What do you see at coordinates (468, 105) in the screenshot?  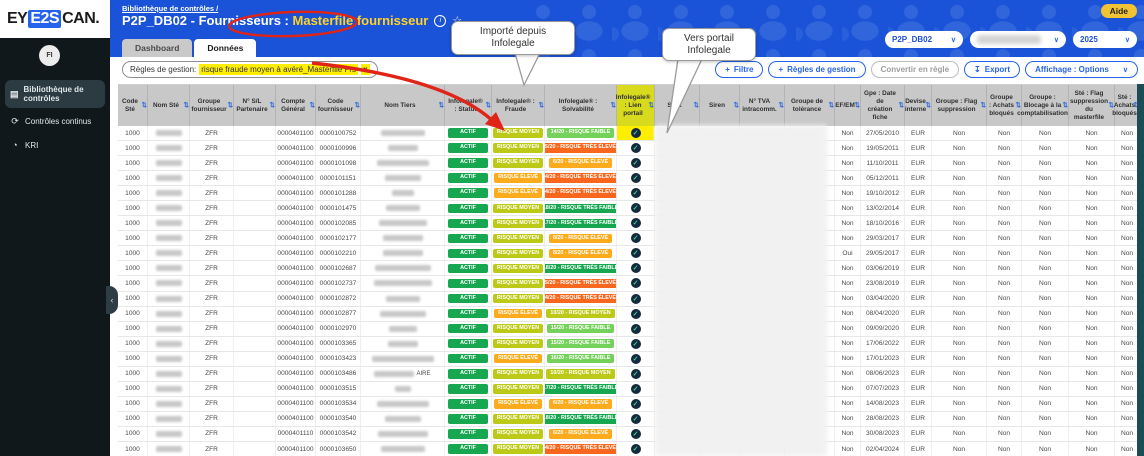 I see `col-header-infolegale-statut: Infolegale® : Statut ⇅` at bounding box center [468, 105].